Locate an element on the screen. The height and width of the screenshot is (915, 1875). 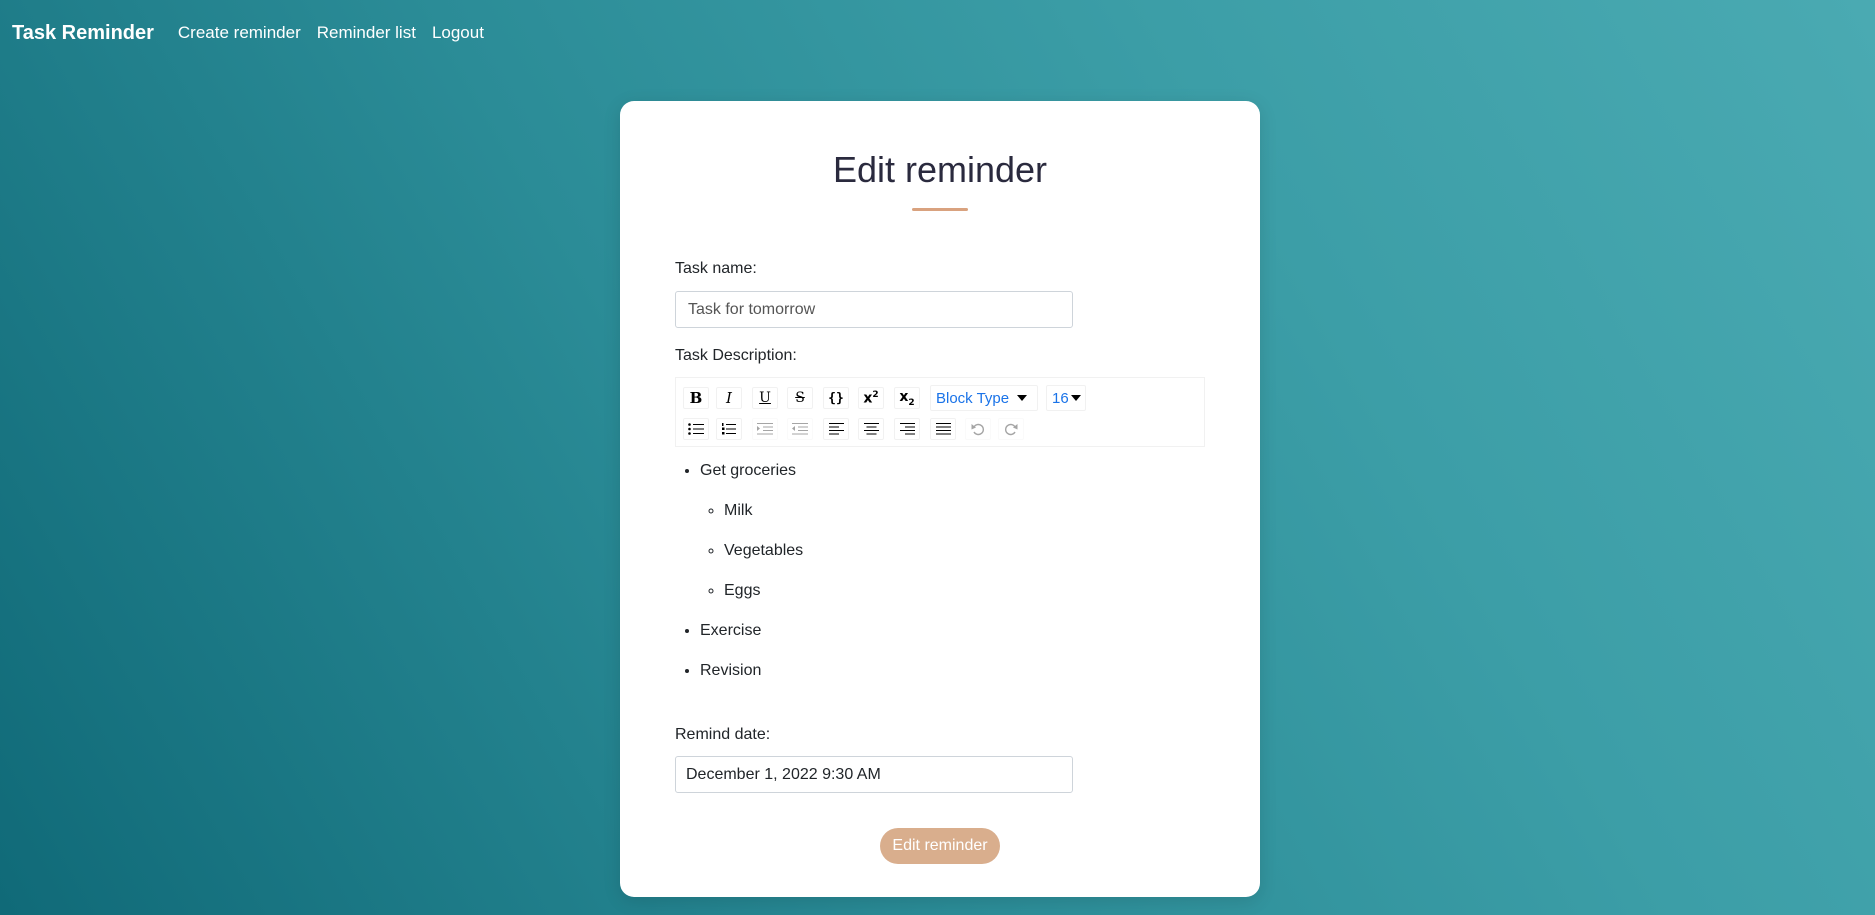
align-left-button is located at coordinates (836, 429).